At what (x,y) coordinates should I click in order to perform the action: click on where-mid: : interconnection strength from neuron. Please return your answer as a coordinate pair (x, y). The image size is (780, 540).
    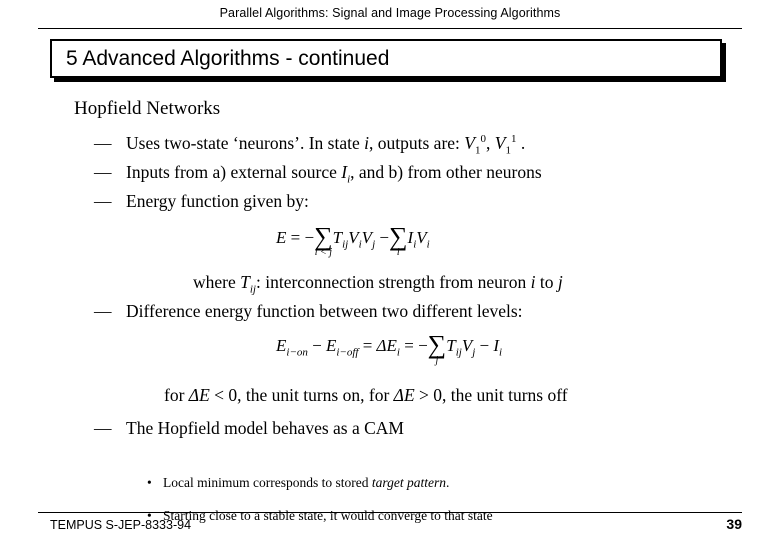
    Looking at the image, I should click on (393, 282).